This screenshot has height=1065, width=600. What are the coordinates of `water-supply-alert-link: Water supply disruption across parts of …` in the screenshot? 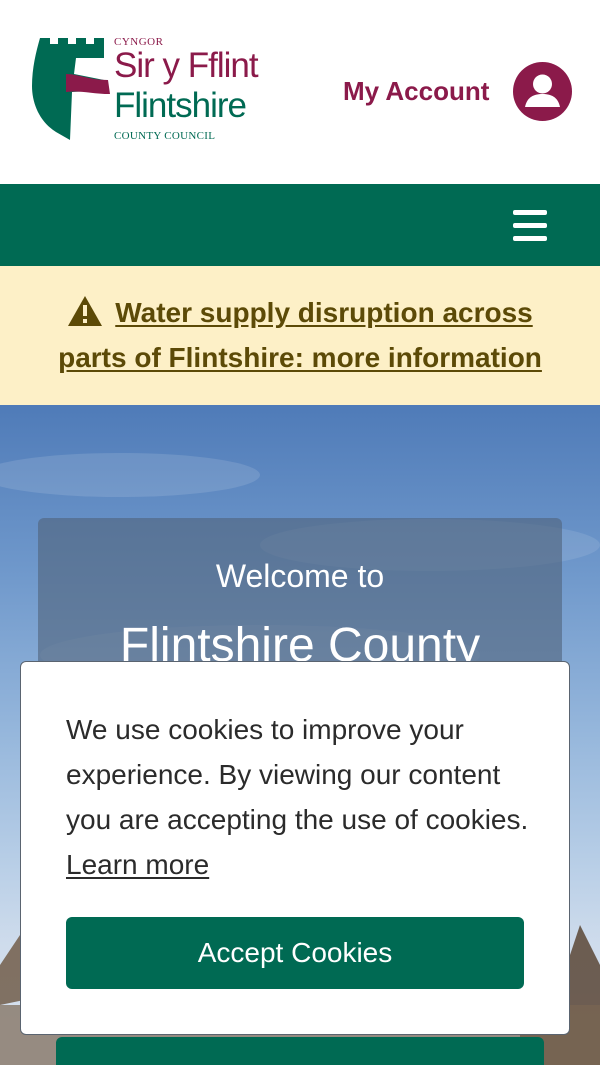 It's located at (300, 335).